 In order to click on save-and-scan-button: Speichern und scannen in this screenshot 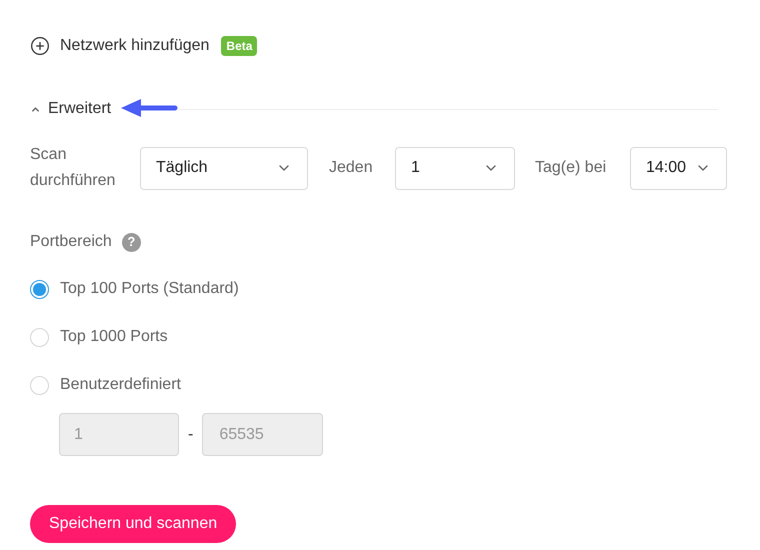, I will do `click(133, 524)`.